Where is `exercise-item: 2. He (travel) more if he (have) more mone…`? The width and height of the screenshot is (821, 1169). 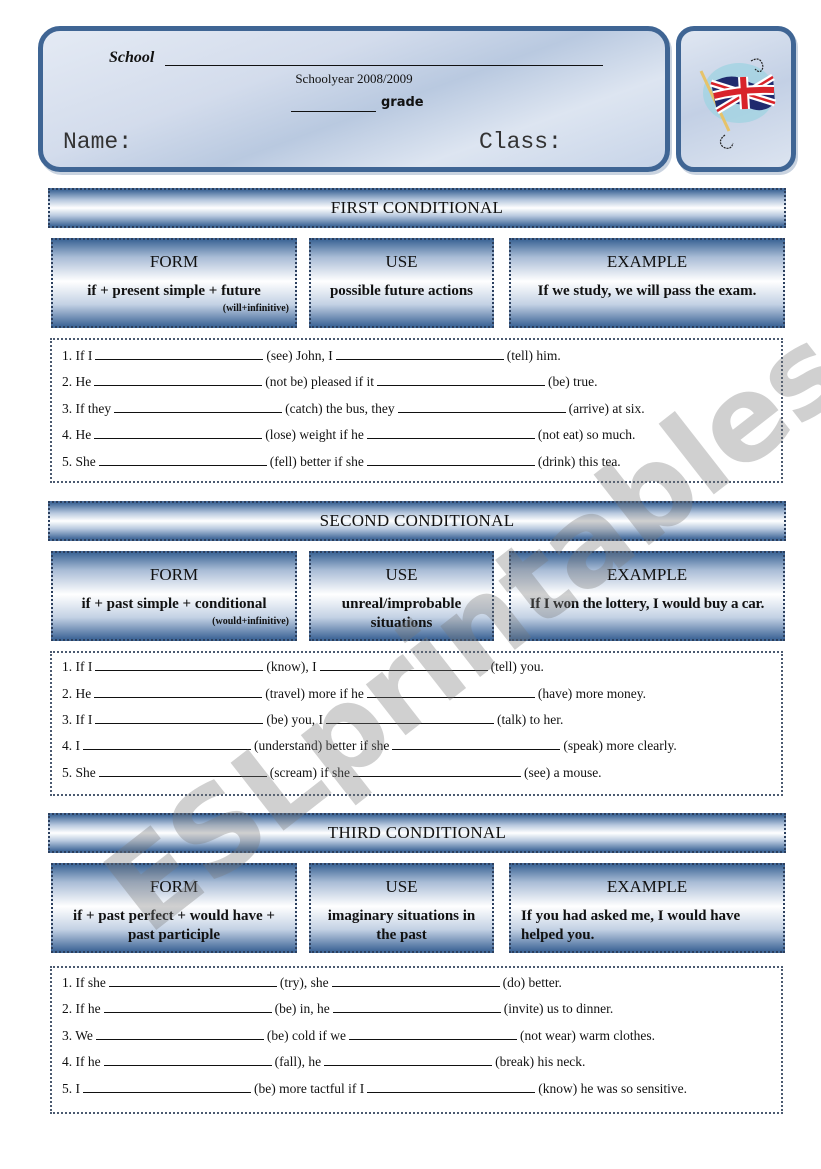
exercise-item: 2. He (travel) more if he (have) more mone… is located at coordinates (354, 694).